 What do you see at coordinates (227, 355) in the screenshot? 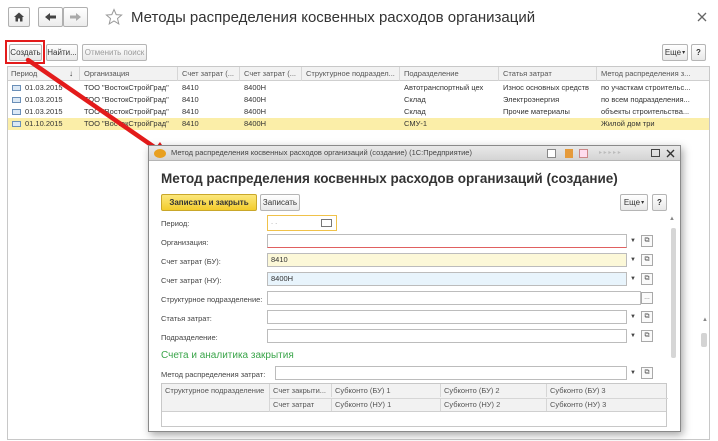
I see `closing-section-title: Счета и аналитика закрытия` at bounding box center [227, 355].